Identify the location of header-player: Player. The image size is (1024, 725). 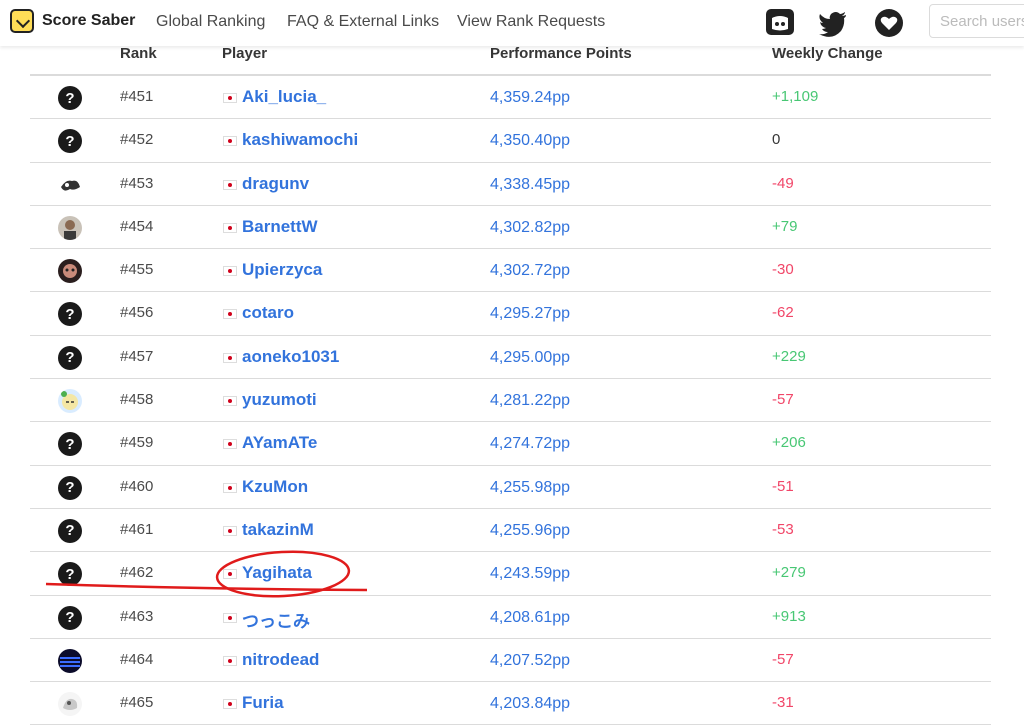
(245, 53).